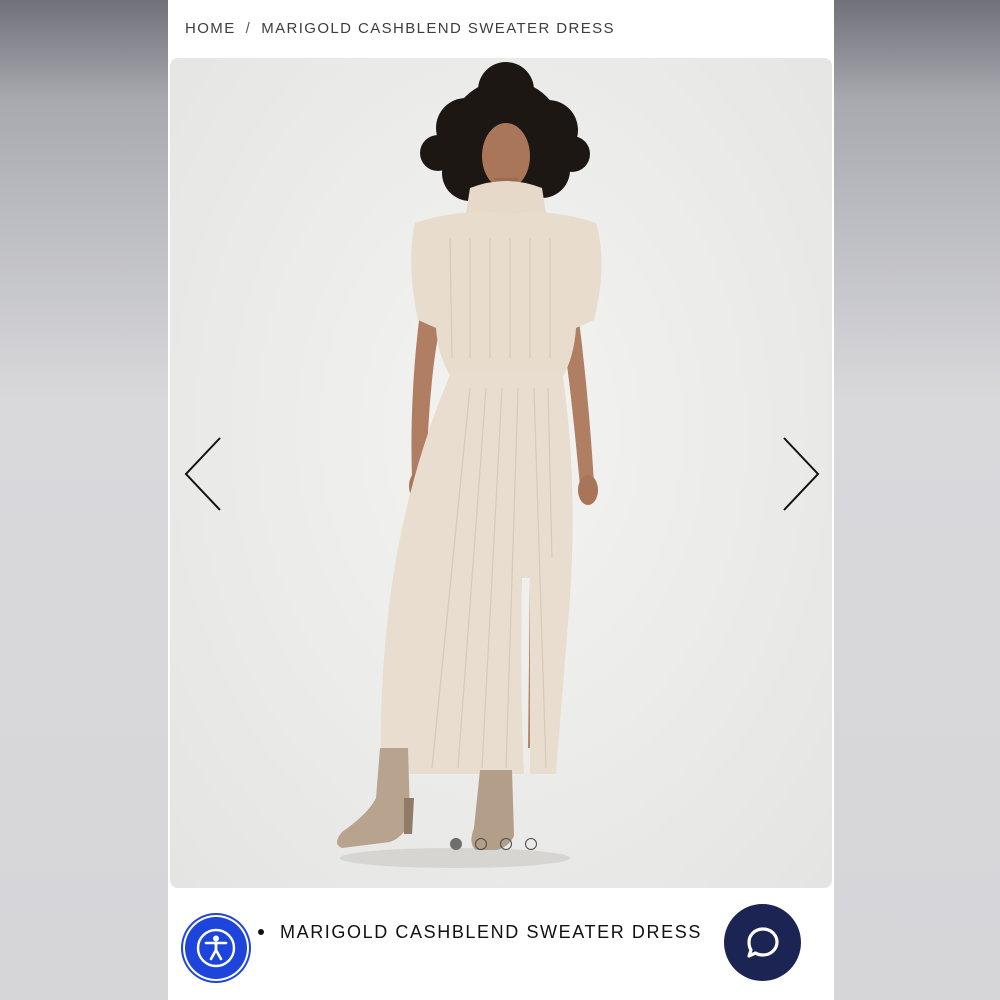 The image size is (1000, 1000). Describe the element at coordinates (210, 28) in the screenshot. I see `breadcrumb-home-link: HOME` at that location.